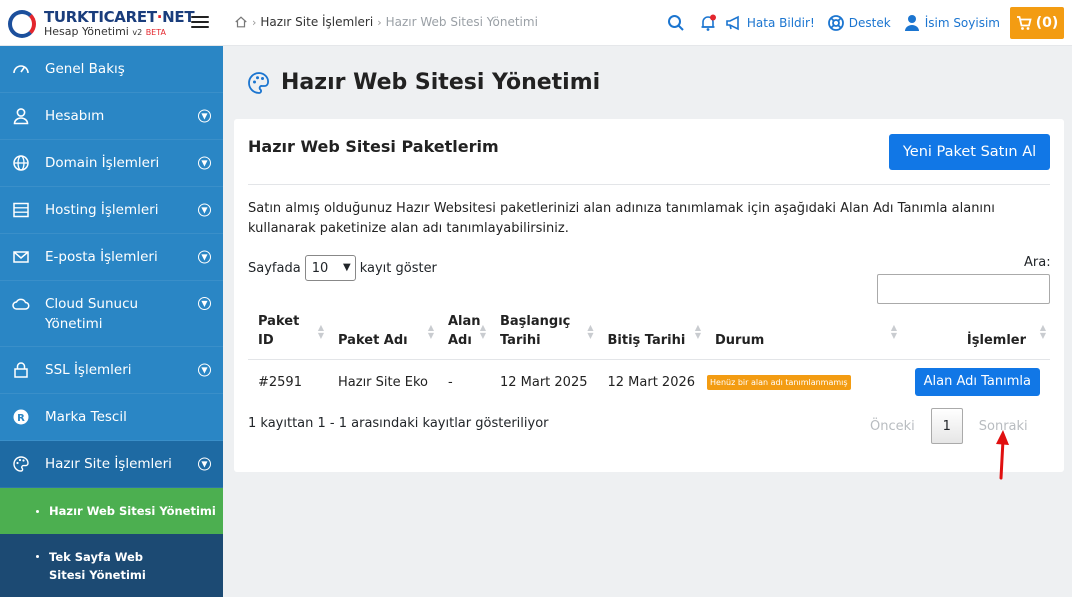 This screenshot has width=1072, height=597. What do you see at coordinates (75, 116) in the screenshot?
I see `sidebar-item-label: Hesabım` at bounding box center [75, 116].